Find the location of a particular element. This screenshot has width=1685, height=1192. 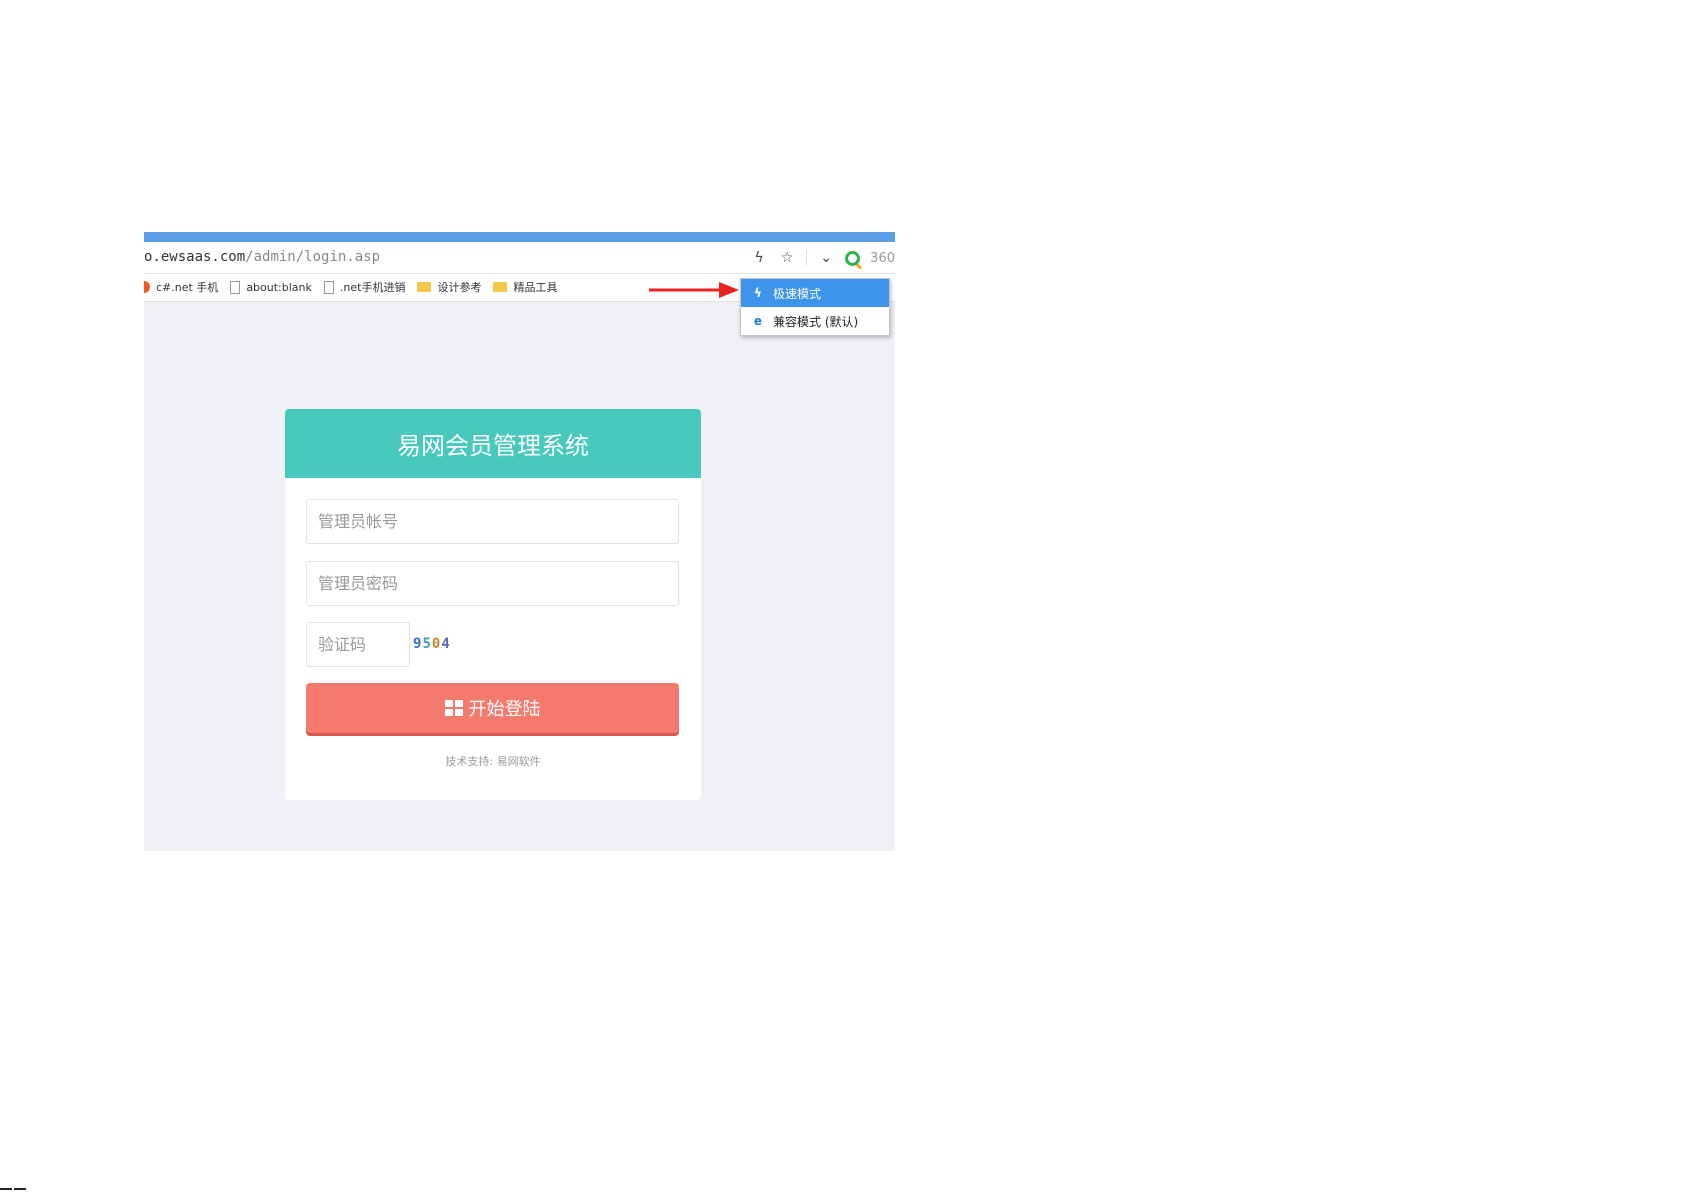

support-text: 技术支持: 易网软件 is located at coordinates (493, 761).